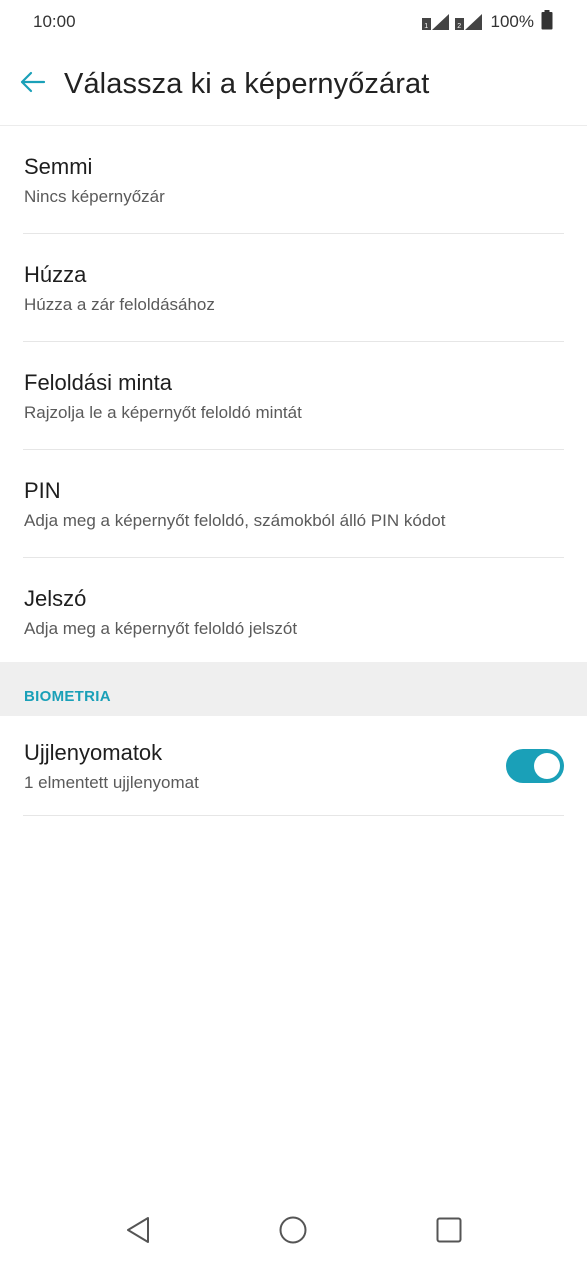  What do you see at coordinates (459, 26) in the screenshot?
I see `svg-text: 2` at bounding box center [459, 26].